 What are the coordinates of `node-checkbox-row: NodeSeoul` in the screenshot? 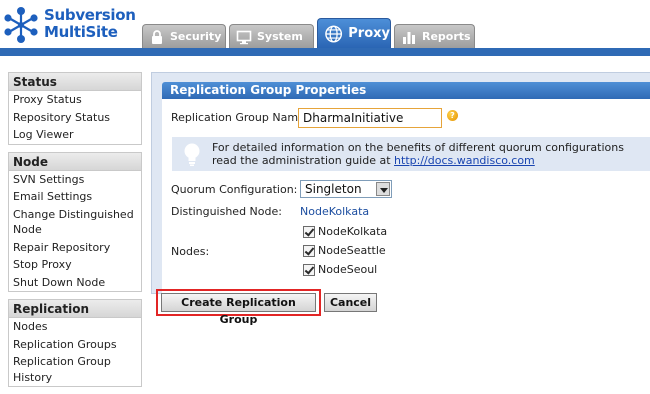 It's located at (340, 269).